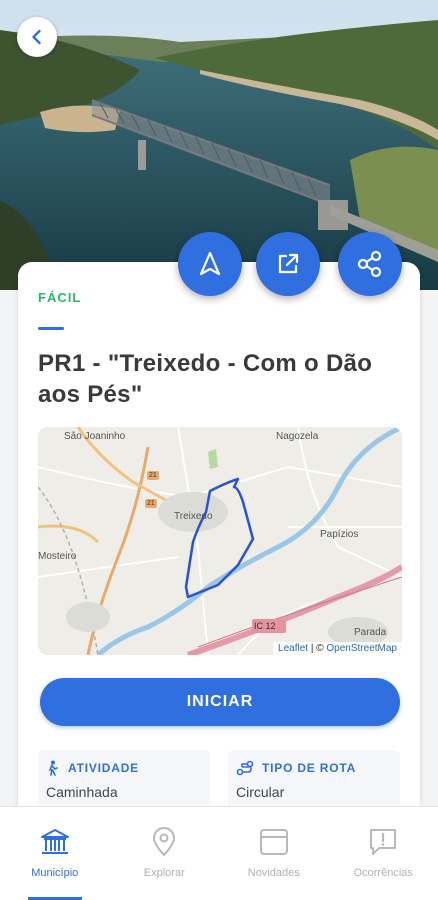  I want to click on nav-item-ocorrencias: Ocorrências, so click(383, 853).